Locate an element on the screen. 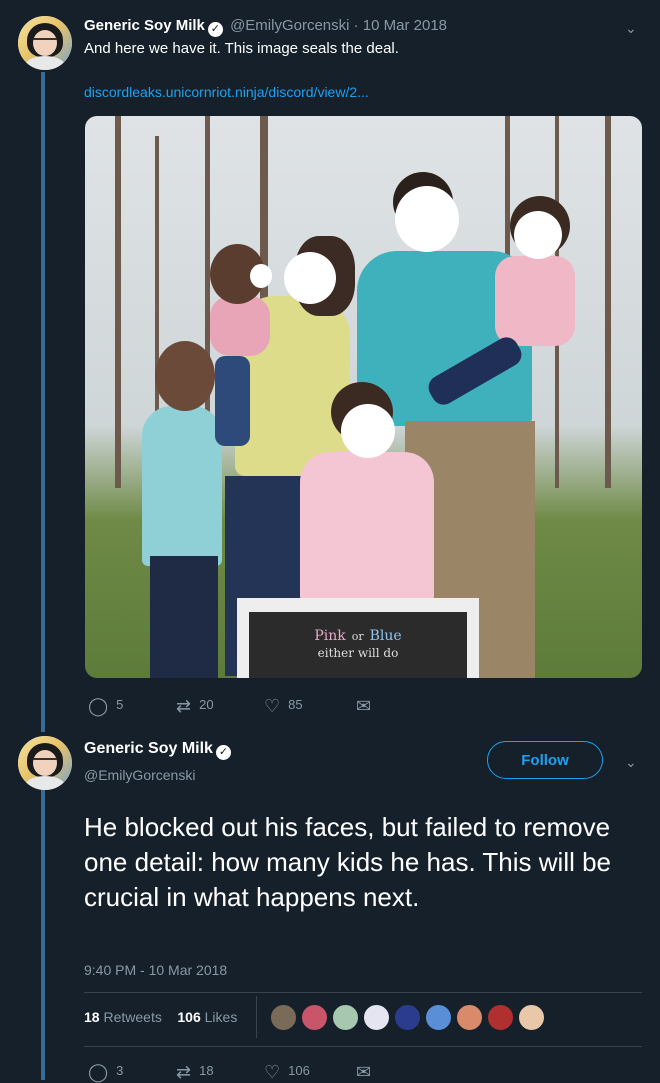  like-count: 85 is located at coordinates (295, 704).